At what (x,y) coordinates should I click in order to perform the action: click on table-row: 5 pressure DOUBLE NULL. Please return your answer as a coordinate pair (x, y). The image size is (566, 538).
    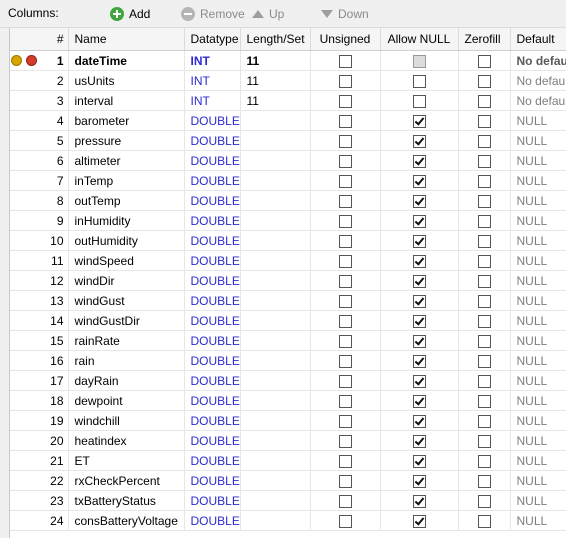
    Looking at the image, I should click on (288, 140).